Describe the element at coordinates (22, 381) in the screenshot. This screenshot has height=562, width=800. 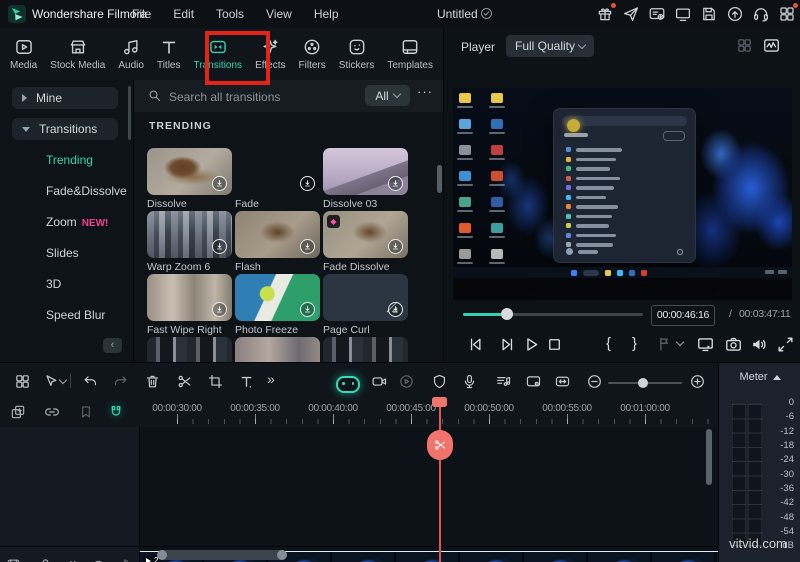
I see `toolbar-layout-icon` at that location.